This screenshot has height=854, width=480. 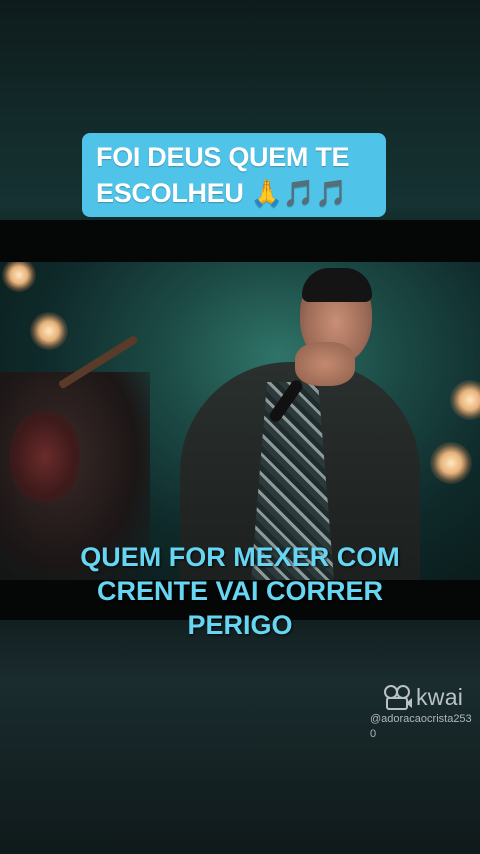 I want to click on kwai-brand-text: kwai, so click(x=440, y=696).